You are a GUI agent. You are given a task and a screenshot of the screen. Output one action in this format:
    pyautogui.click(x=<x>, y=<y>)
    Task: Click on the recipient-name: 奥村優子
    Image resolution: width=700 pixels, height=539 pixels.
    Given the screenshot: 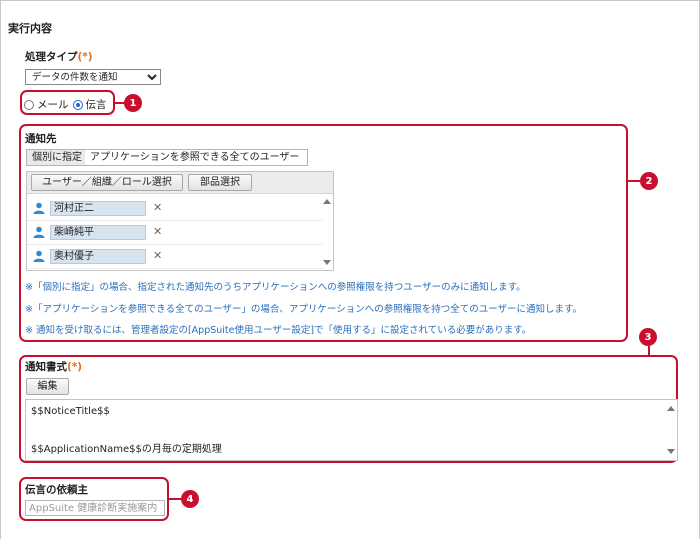 What is the action you would take?
    pyautogui.click(x=98, y=256)
    